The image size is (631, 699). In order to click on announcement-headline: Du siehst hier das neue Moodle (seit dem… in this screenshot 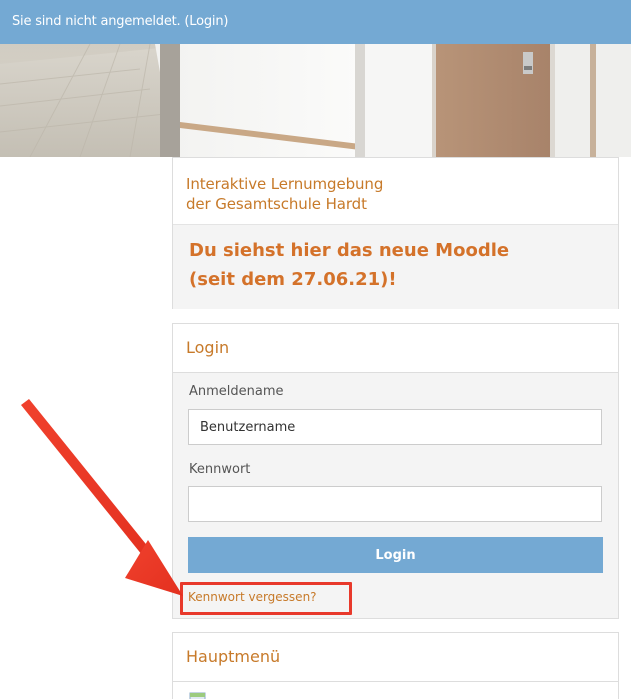, I will do `click(399, 265)`.